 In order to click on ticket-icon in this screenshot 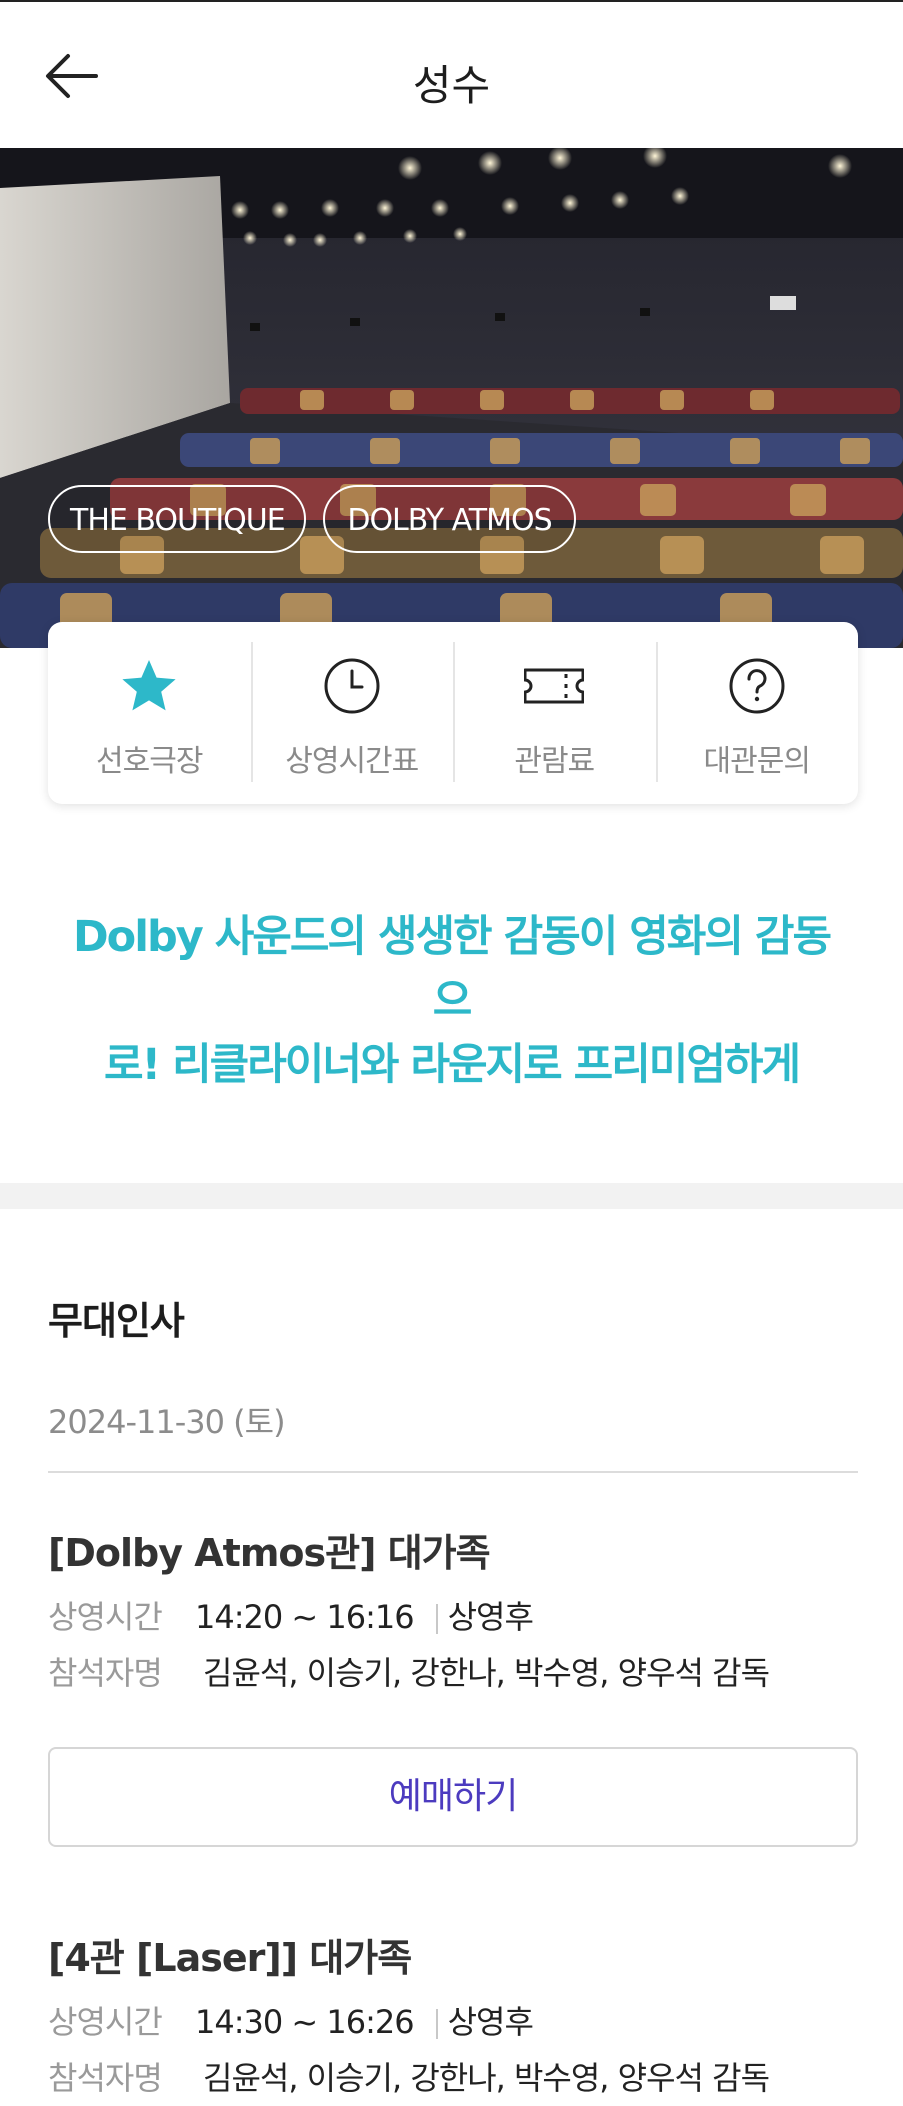, I will do `click(554, 686)`.